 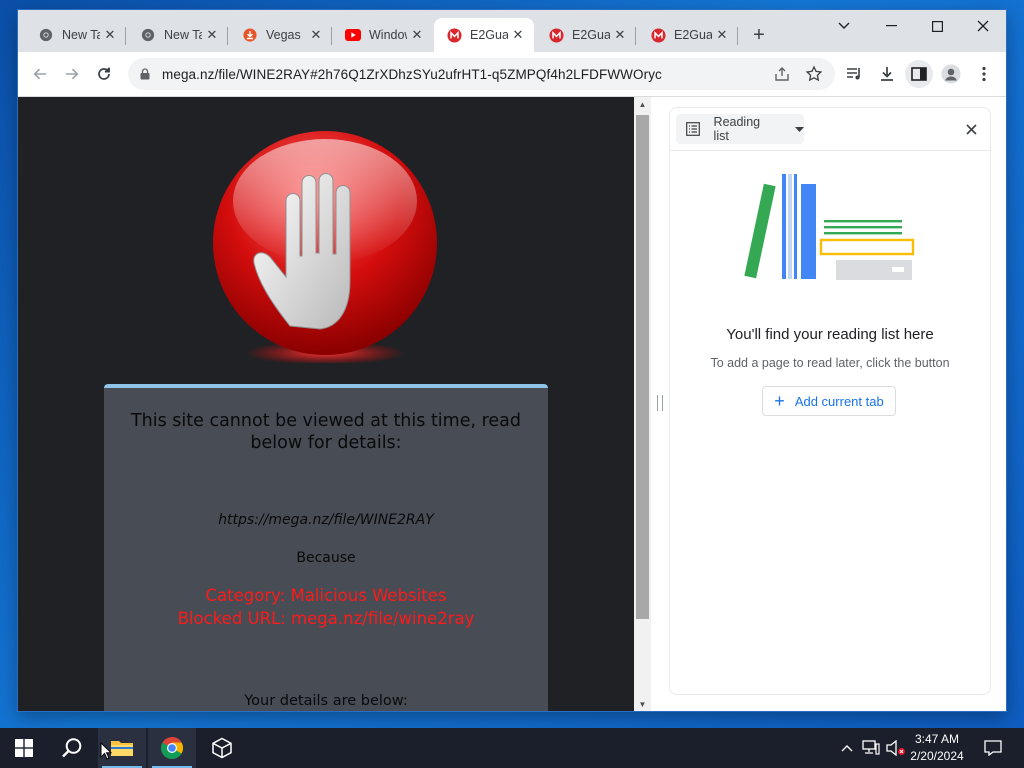 What do you see at coordinates (993, 748) in the screenshot?
I see `notifications-icon` at bounding box center [993, 748].